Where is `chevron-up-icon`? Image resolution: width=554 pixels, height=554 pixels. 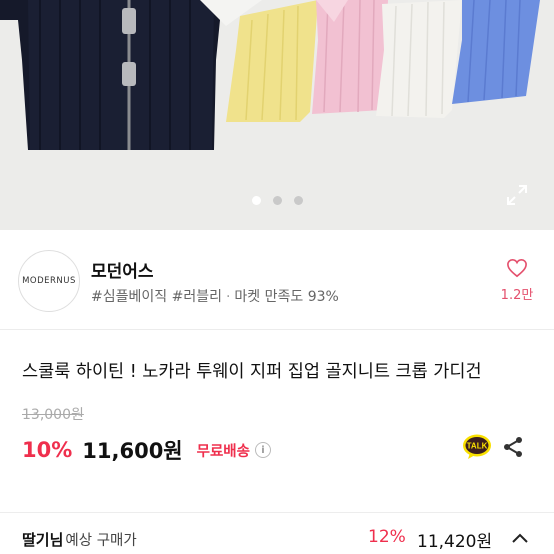
chevron-up-icon is located at coordinates (520, 538).